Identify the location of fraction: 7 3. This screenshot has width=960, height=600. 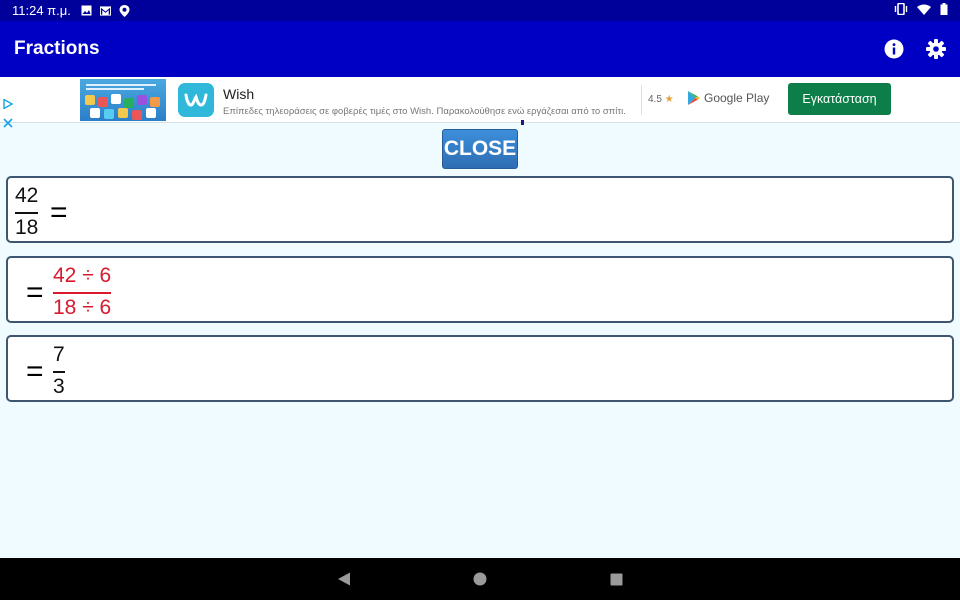
(59, 371).